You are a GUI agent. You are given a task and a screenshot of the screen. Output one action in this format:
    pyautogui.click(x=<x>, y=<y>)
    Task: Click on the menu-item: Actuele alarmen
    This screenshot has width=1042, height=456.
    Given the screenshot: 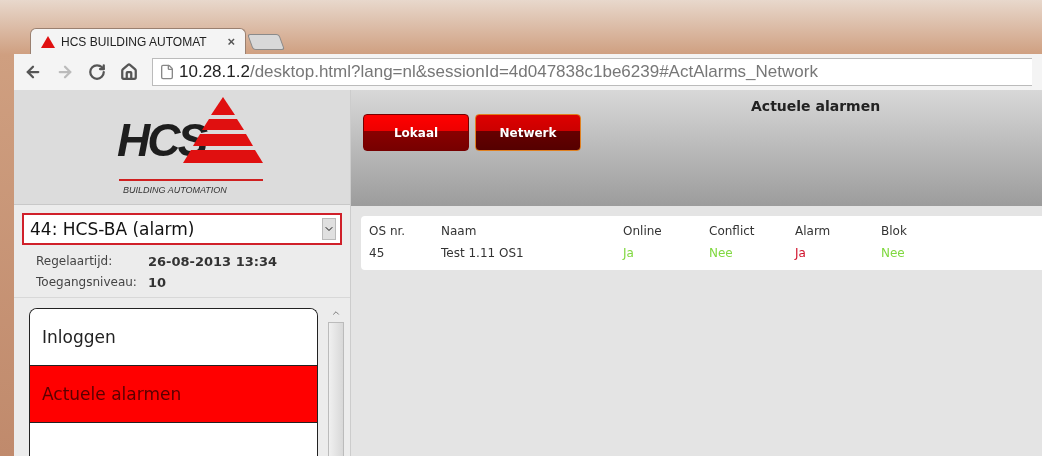 What is the action you would take?
    pyautogui.click(x=173, y=394)
    